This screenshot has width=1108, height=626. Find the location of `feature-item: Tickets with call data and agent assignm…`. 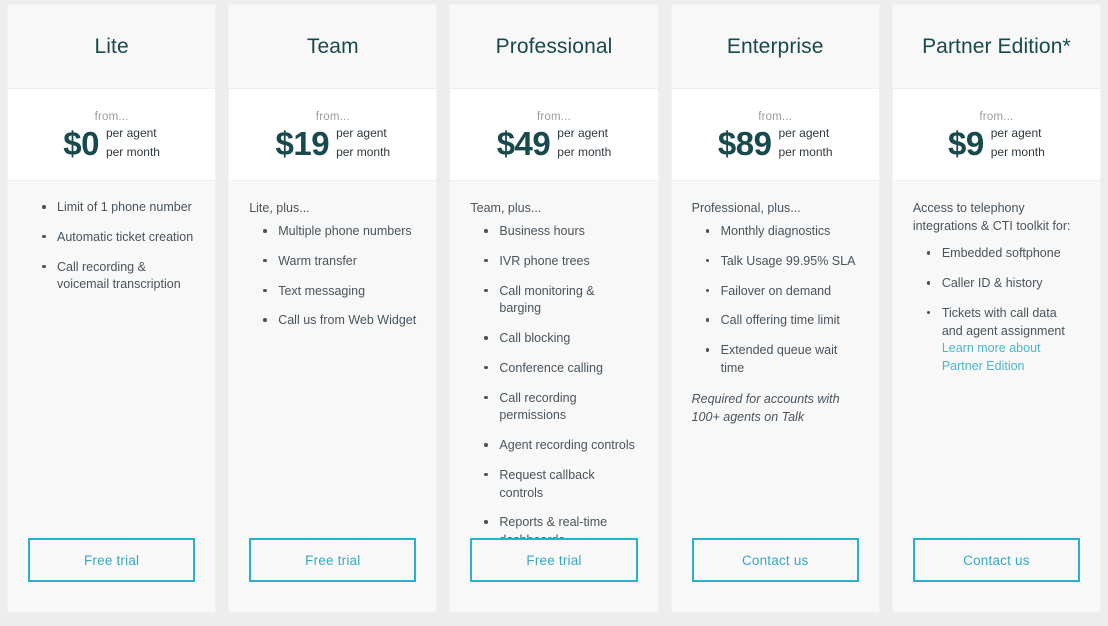

feature-item: Tickets with call data and agent assignm… is located at coordinates (1002, 340).